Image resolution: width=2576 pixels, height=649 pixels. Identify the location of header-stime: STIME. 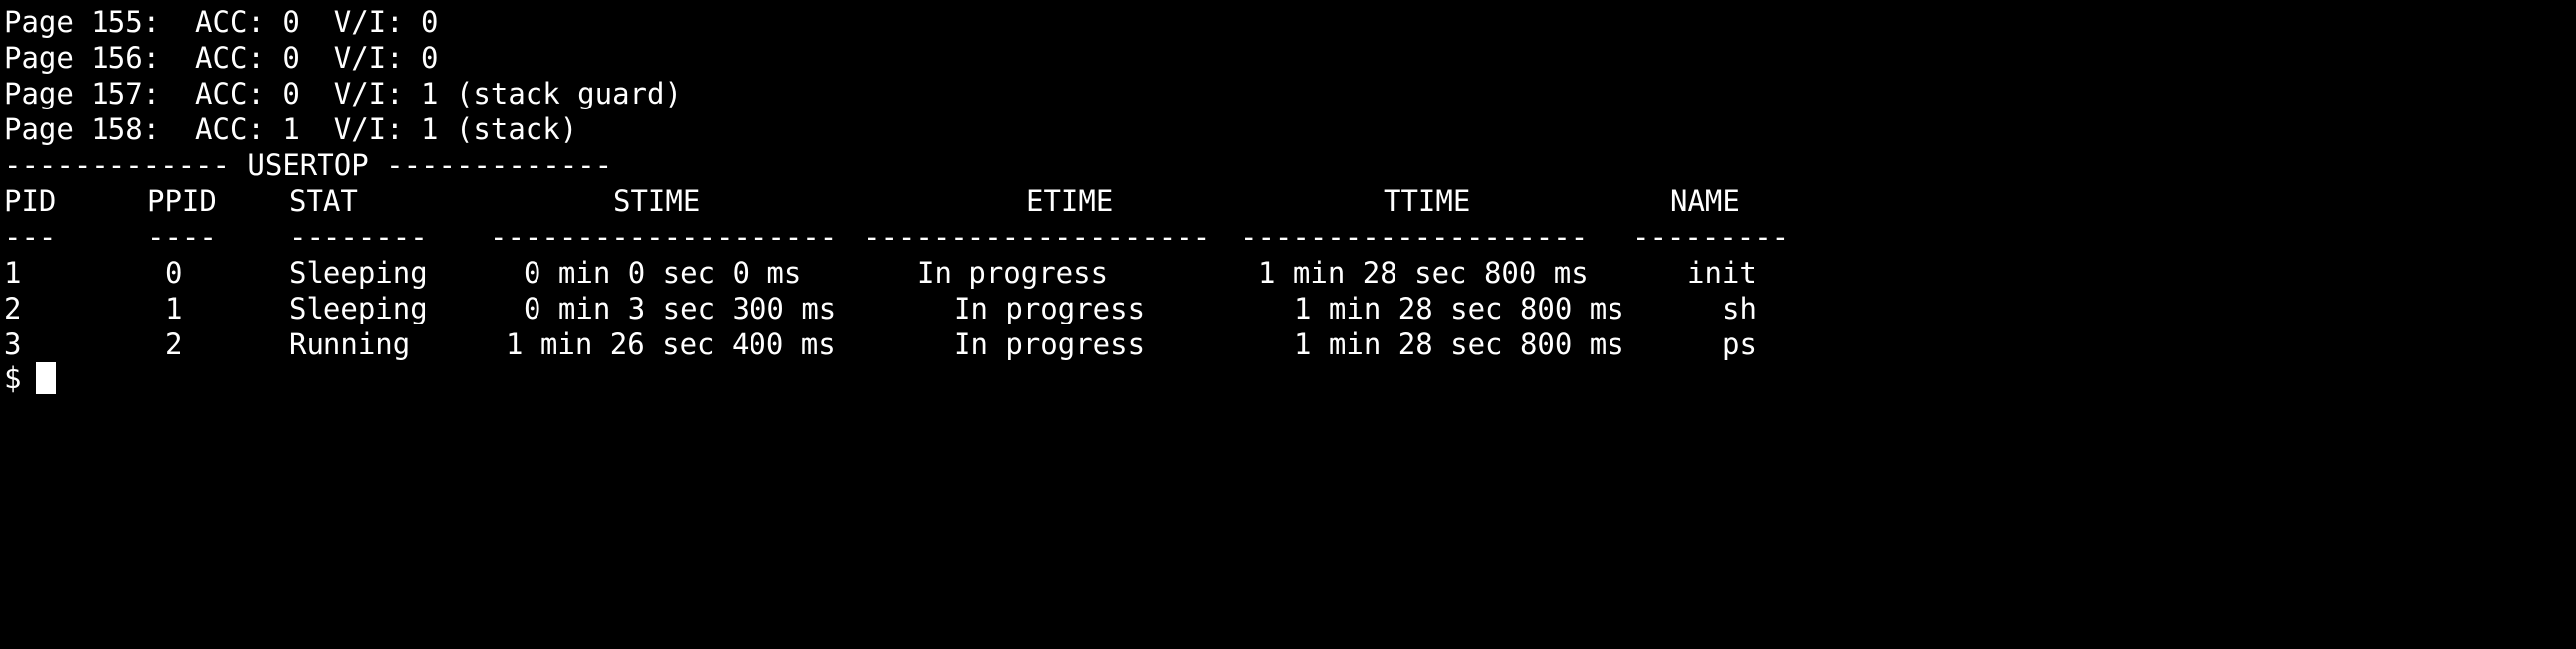
(657, 201).